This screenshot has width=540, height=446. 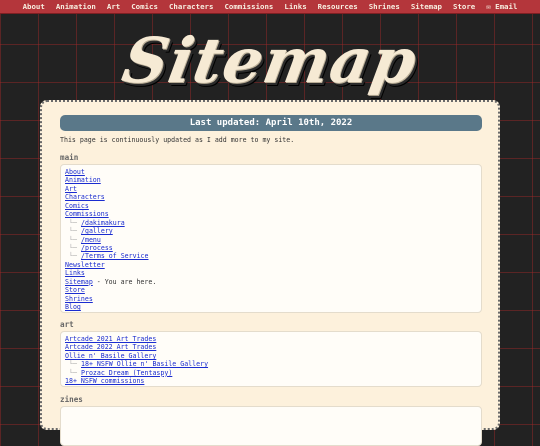 What do you see at coordinates (271, 426) in the screenshot?
I see `section-box-zines` at bounding box center [271, 426].